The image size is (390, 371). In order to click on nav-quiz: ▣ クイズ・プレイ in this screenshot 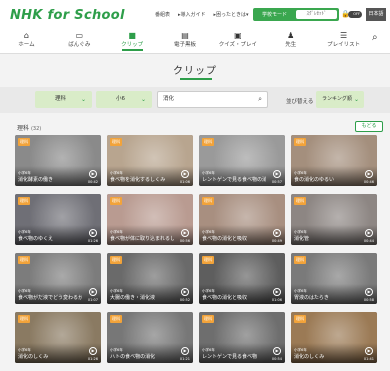, I will do `click(237, 39)`.